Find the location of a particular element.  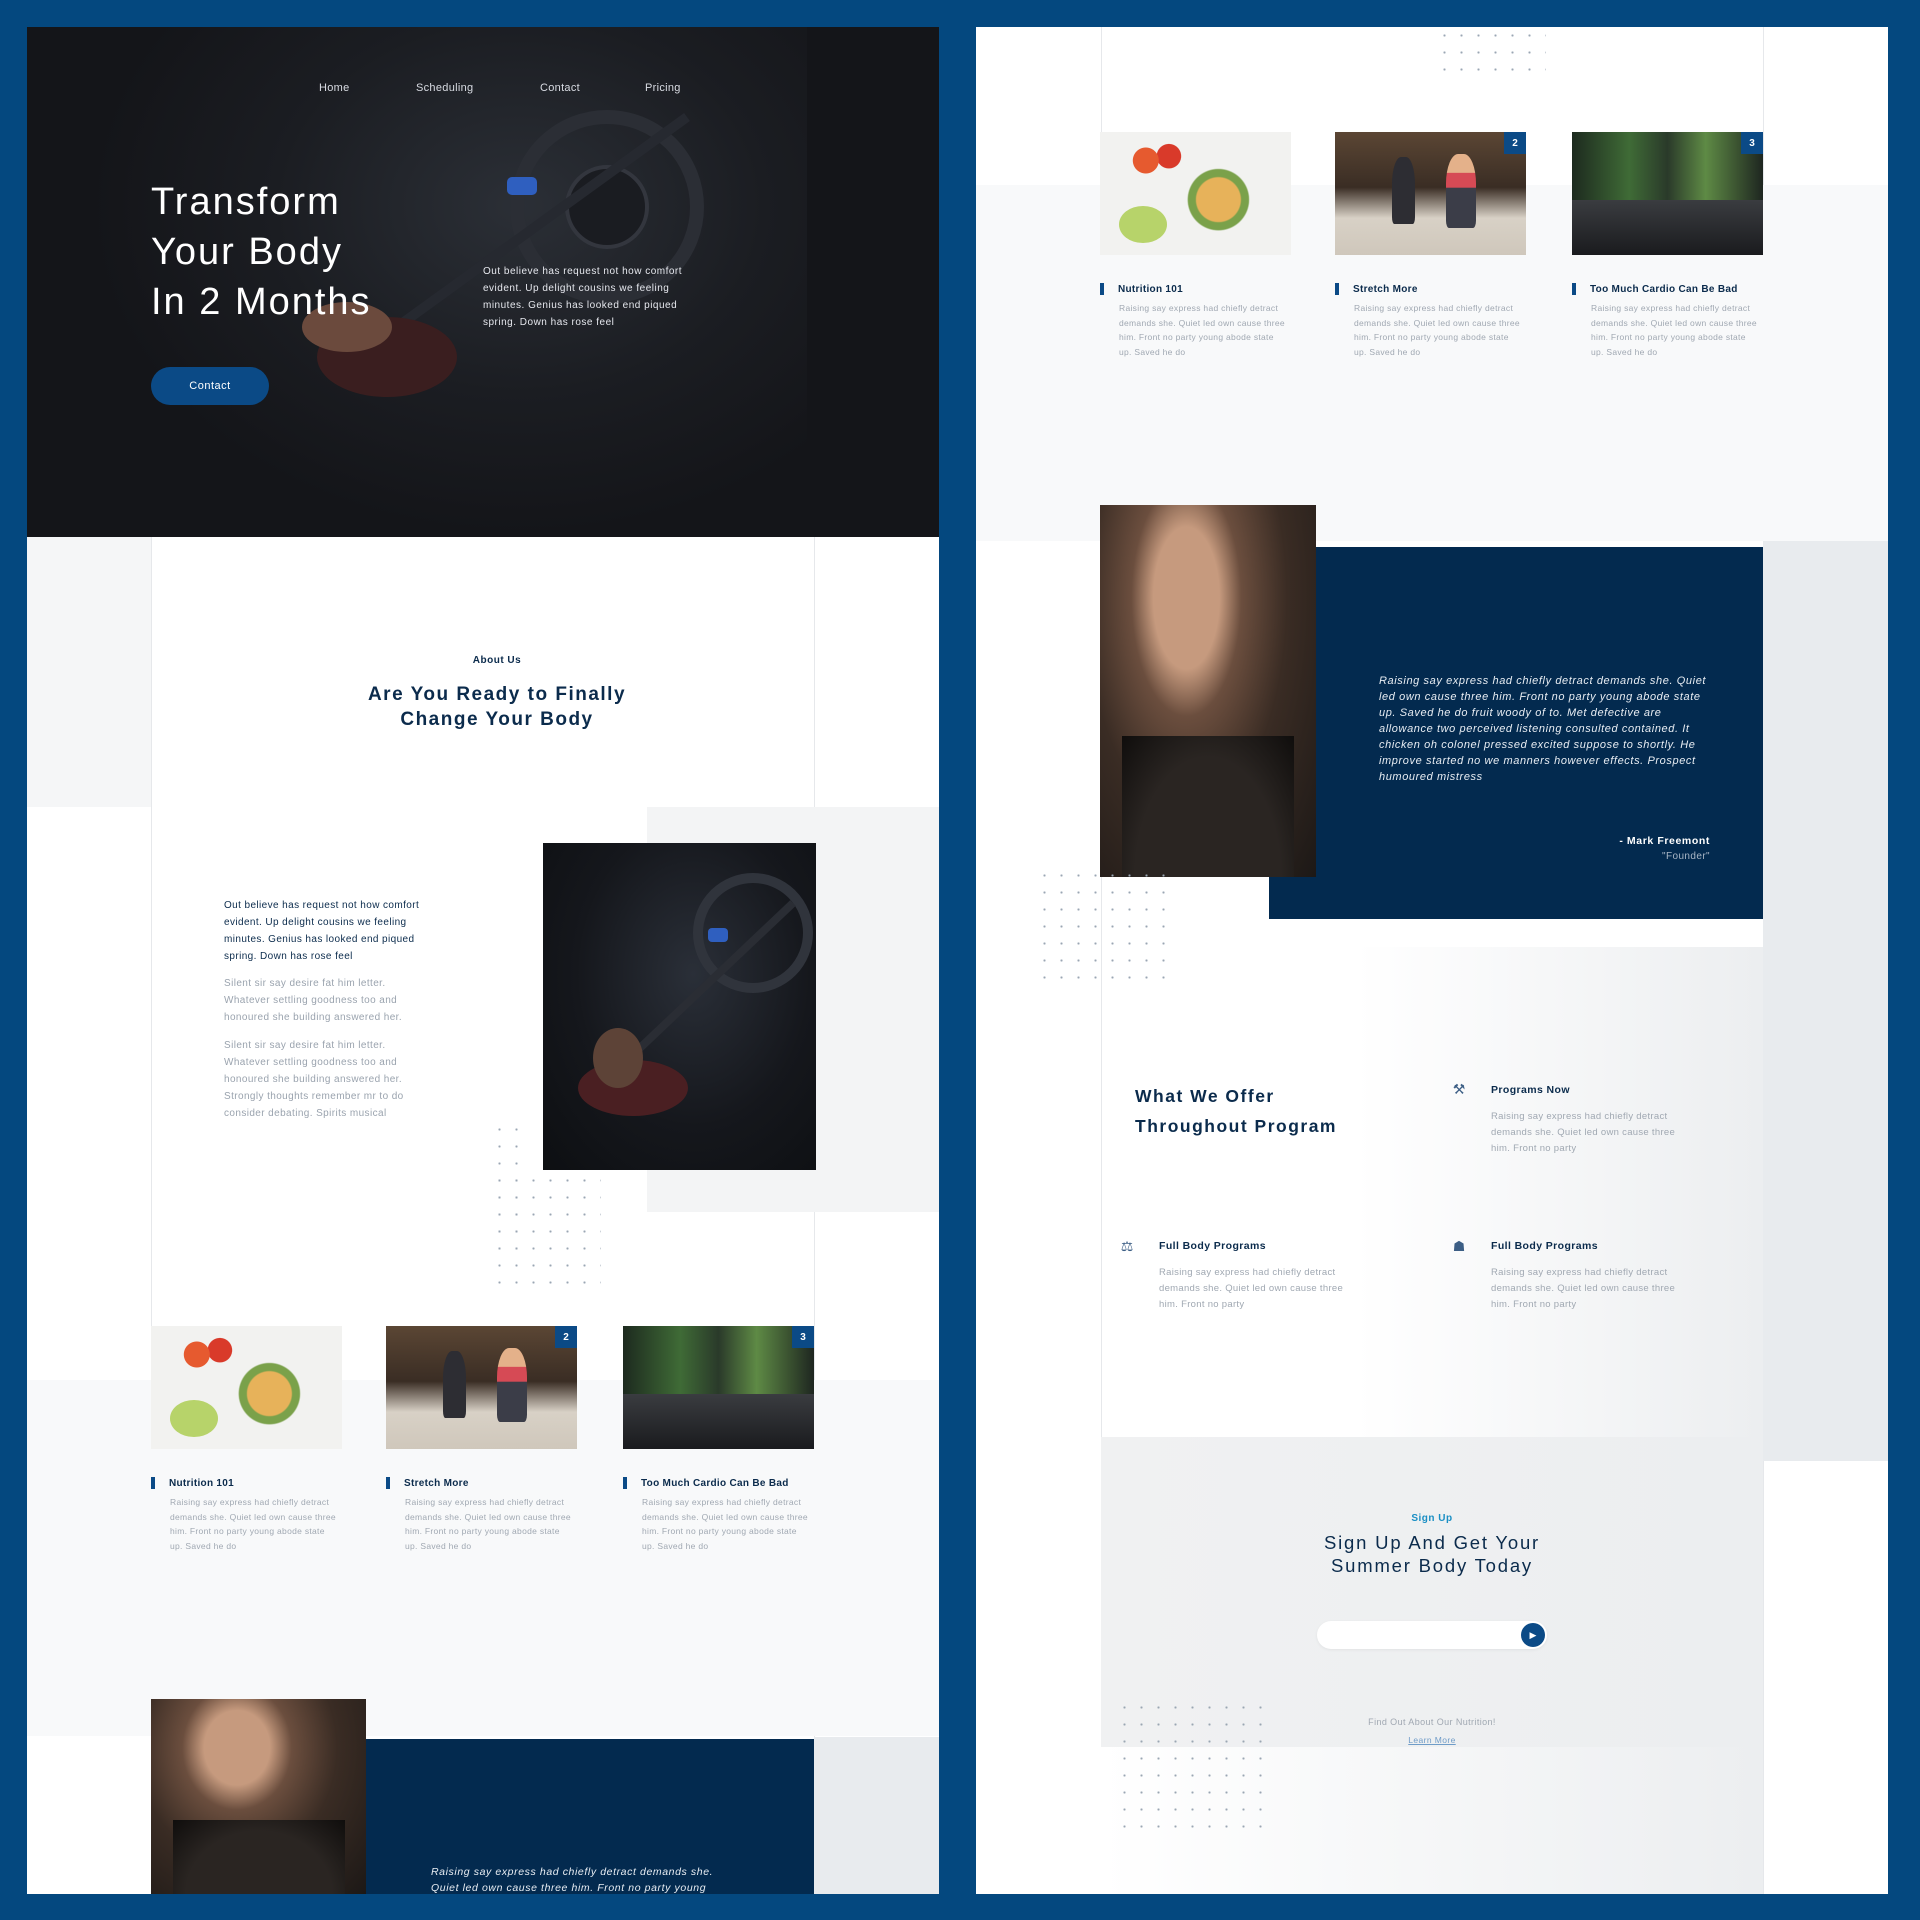

nav-home: Home is located at coordinates (334, 88).